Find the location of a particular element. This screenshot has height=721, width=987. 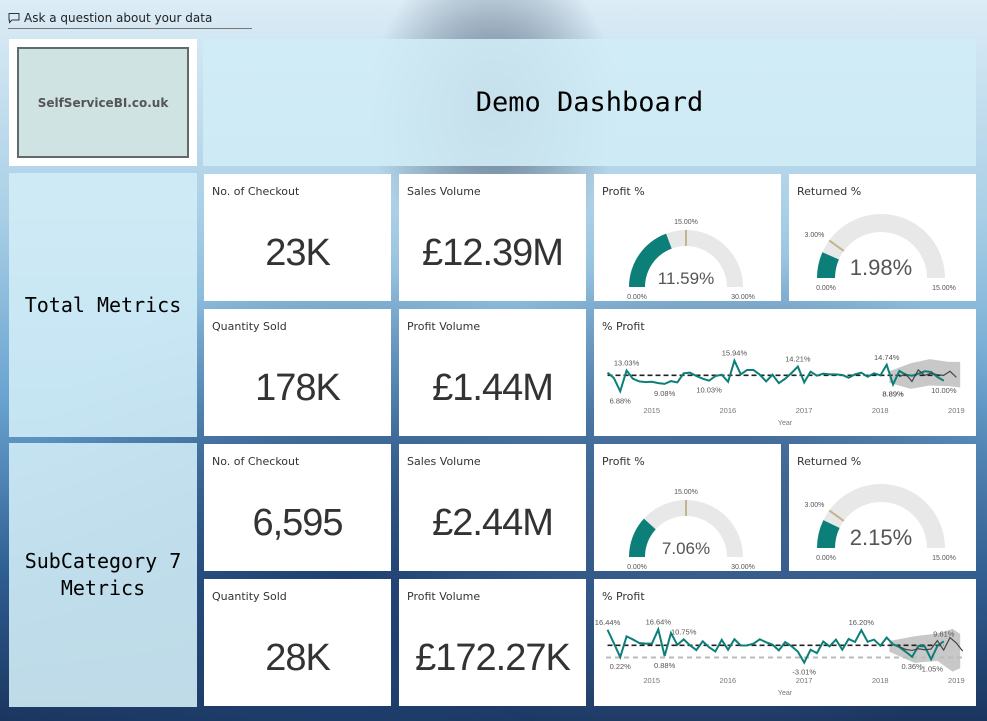

gauge-value: 7.06% is located at coordinates (686, 548).